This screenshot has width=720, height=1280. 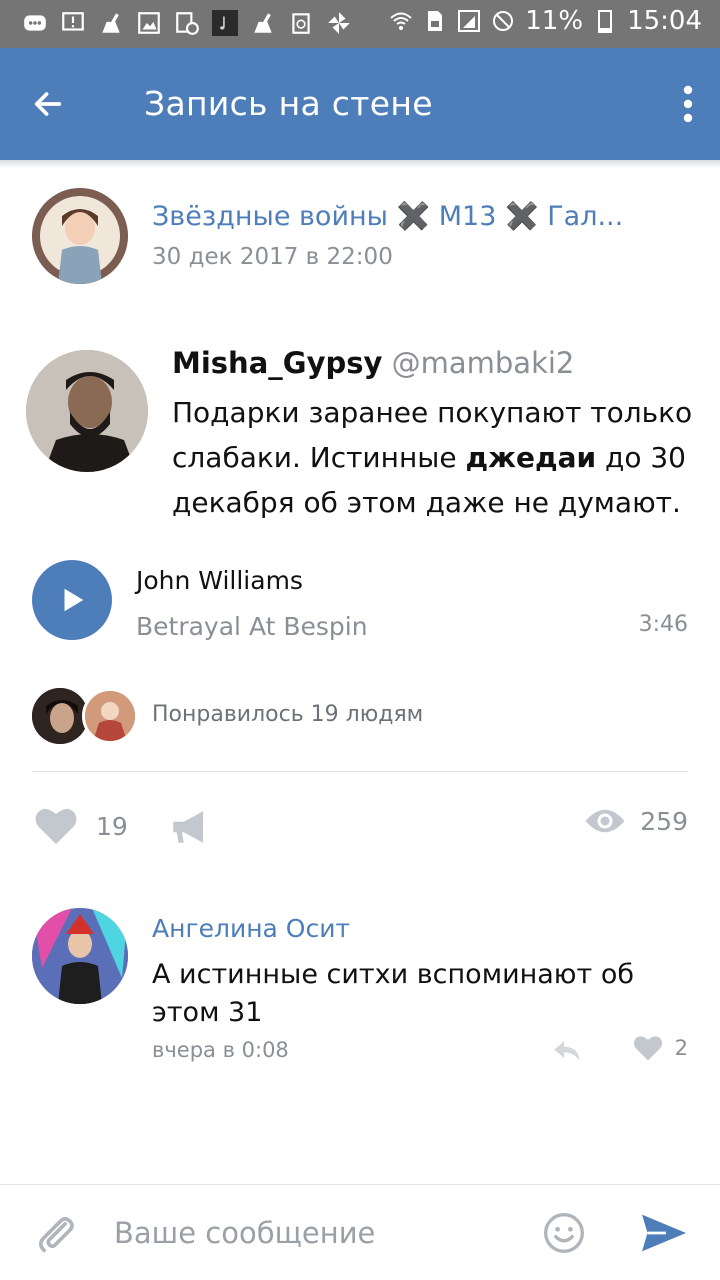 What do you see at coordinates (401, 21) in the screenshot?
I see `wifi-icon` at bounding box center [401, 21].